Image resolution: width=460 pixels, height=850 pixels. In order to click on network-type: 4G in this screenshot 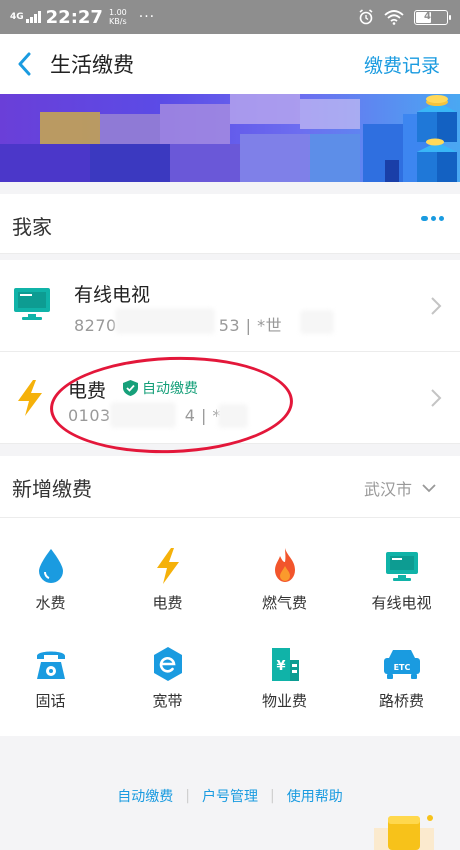, I will do `click(17, 16)`.